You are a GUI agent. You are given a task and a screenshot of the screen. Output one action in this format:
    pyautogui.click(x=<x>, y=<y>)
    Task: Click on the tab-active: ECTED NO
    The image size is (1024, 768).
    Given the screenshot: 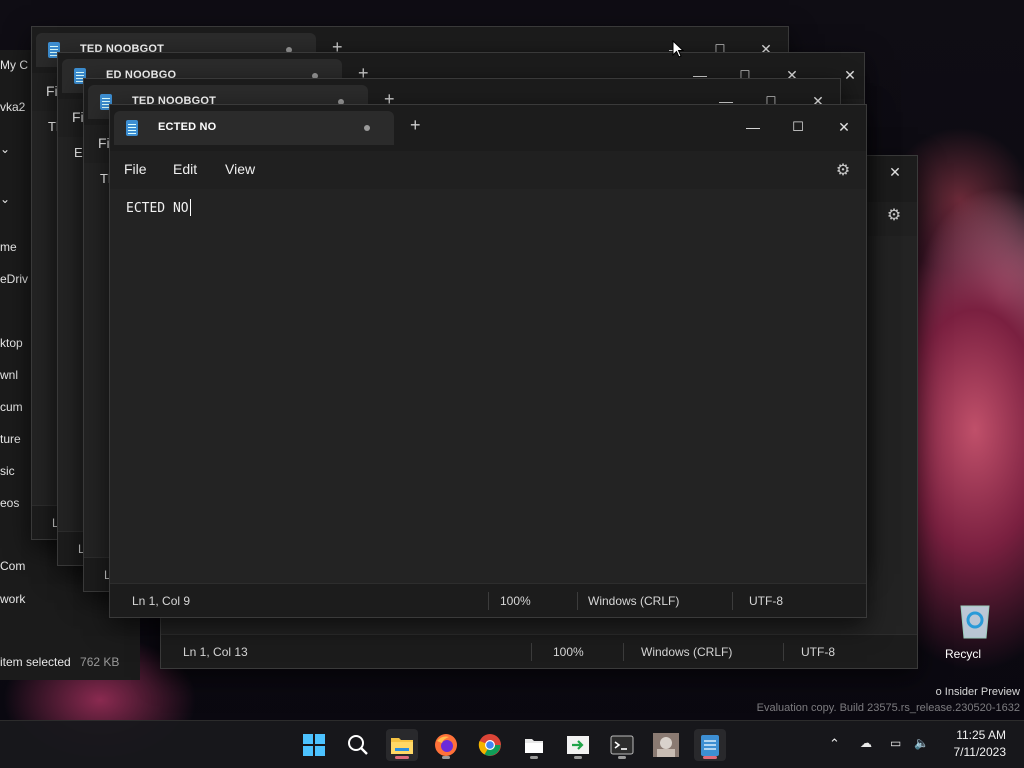 What is the action you would take?
    pyautogui.click(x=254, y=128)
    